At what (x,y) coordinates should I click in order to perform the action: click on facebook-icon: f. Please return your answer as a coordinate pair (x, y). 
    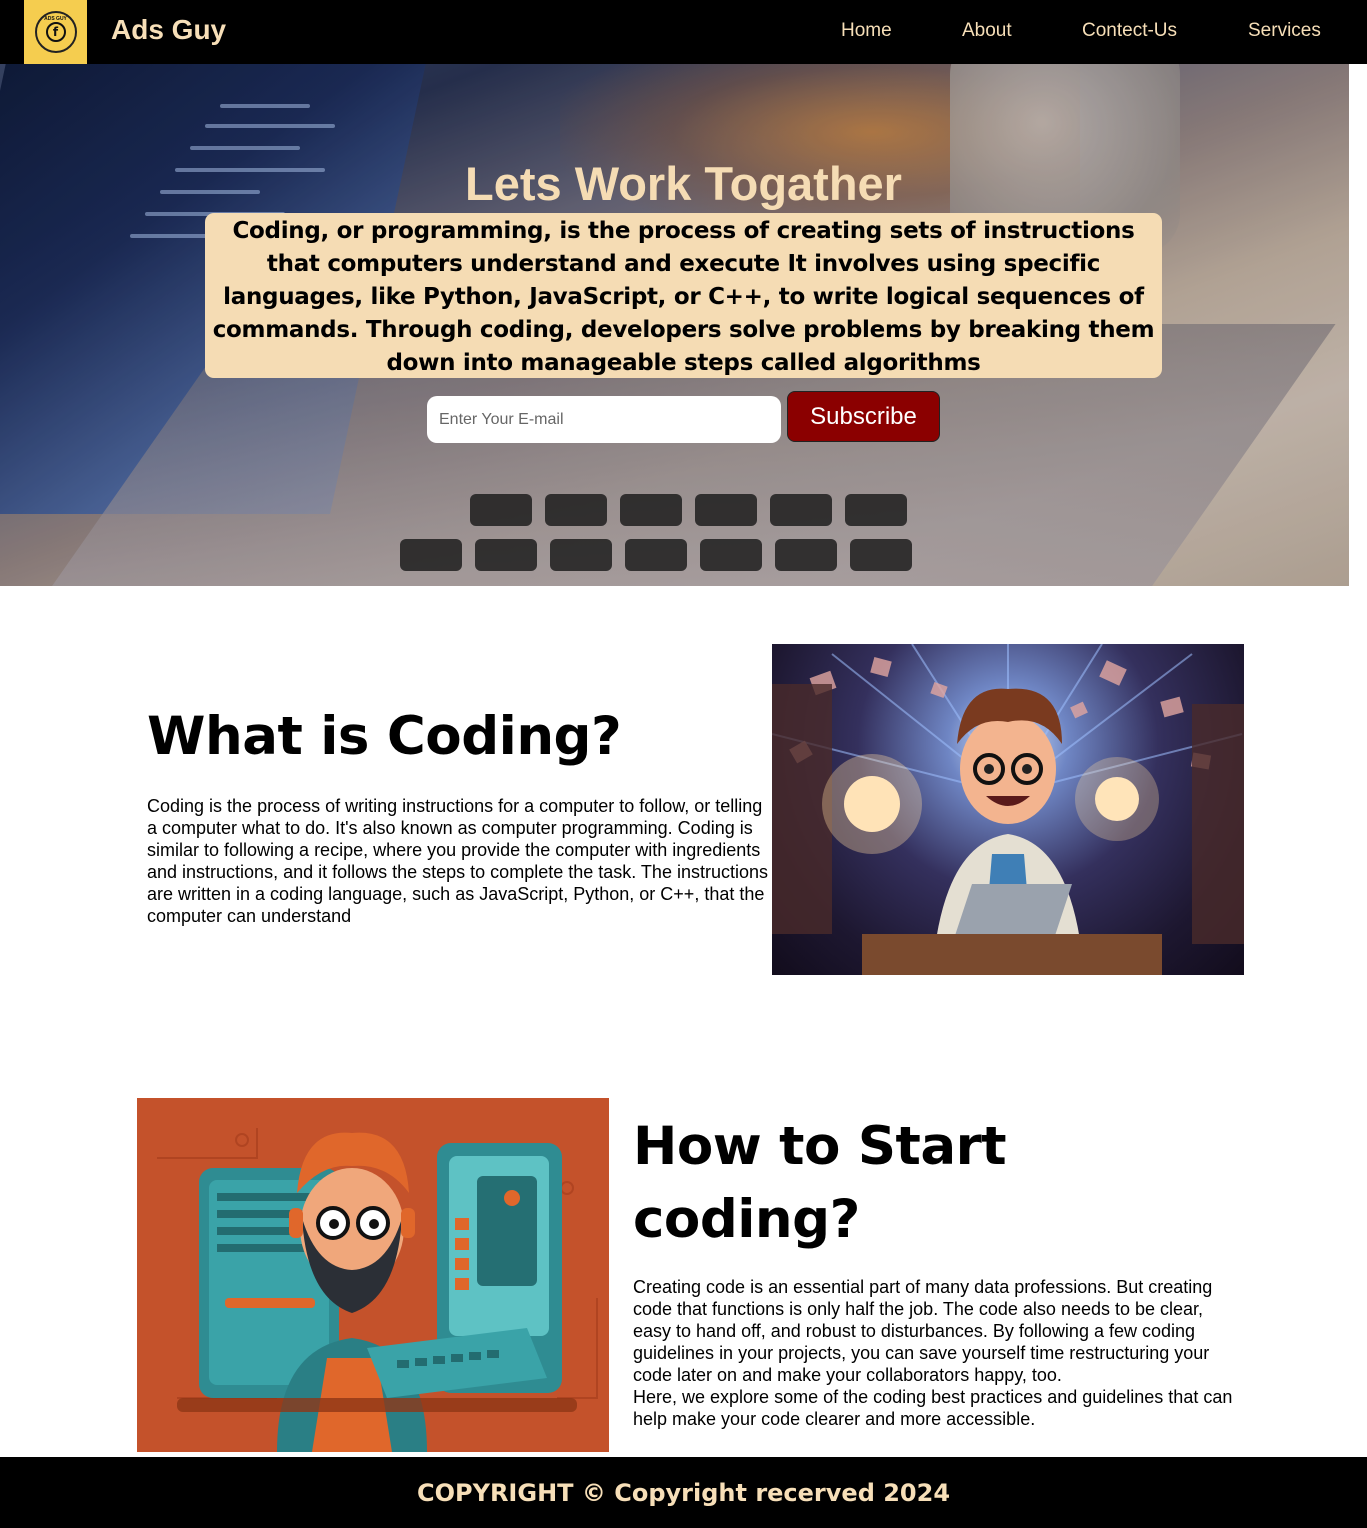
    Looking at the image, I should click on (55, 32).